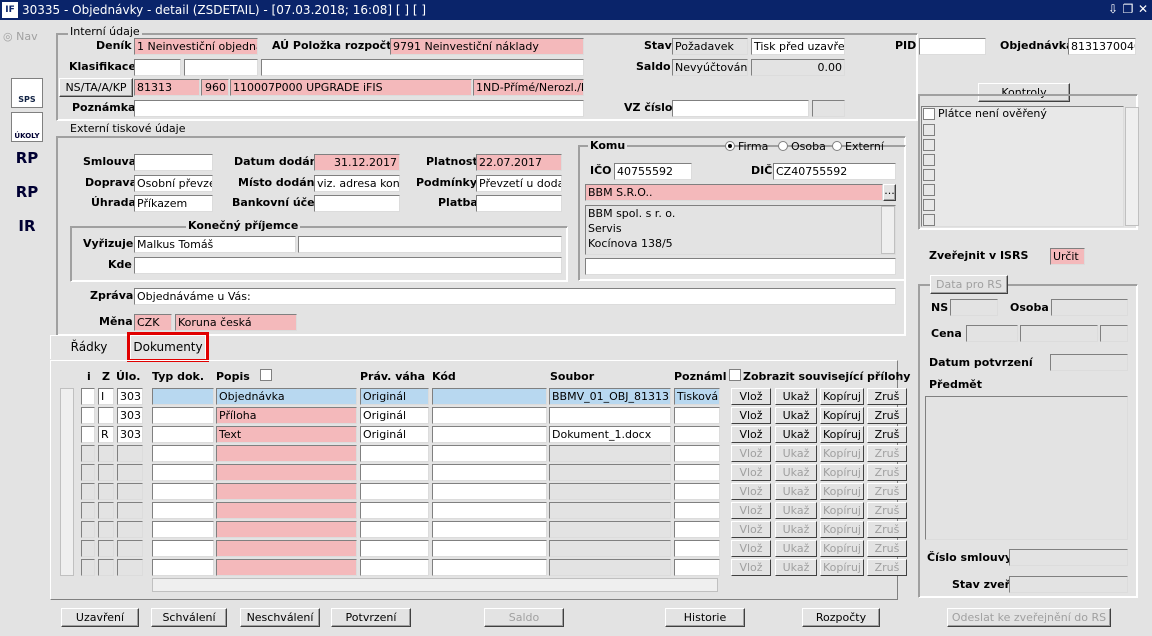 This screenshot has height=636, width=1152. What do you see at coordinates (740, 266) in the screenshot?
I see `komu-extra-field` at bounding box center [740, 266].